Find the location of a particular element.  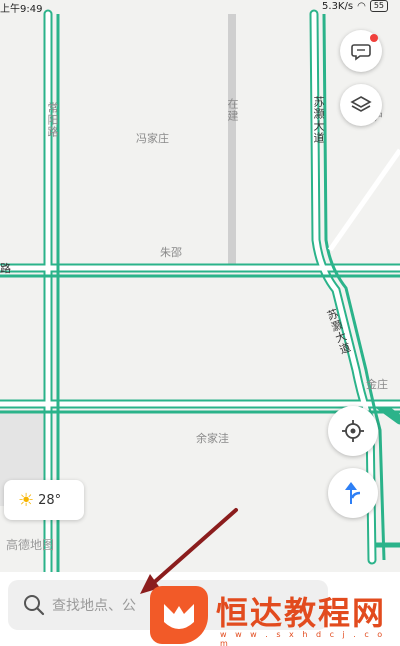

wifi-icon: ◠ is located at coordinates (361, 6).